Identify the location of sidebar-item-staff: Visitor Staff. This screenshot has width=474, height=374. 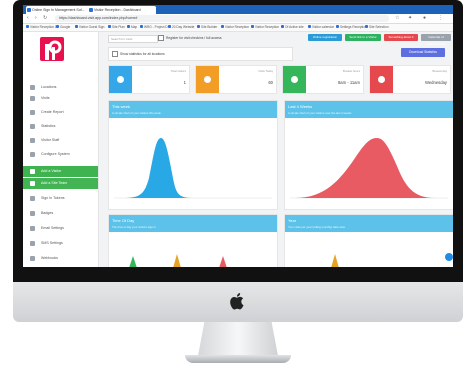
(60, 140).